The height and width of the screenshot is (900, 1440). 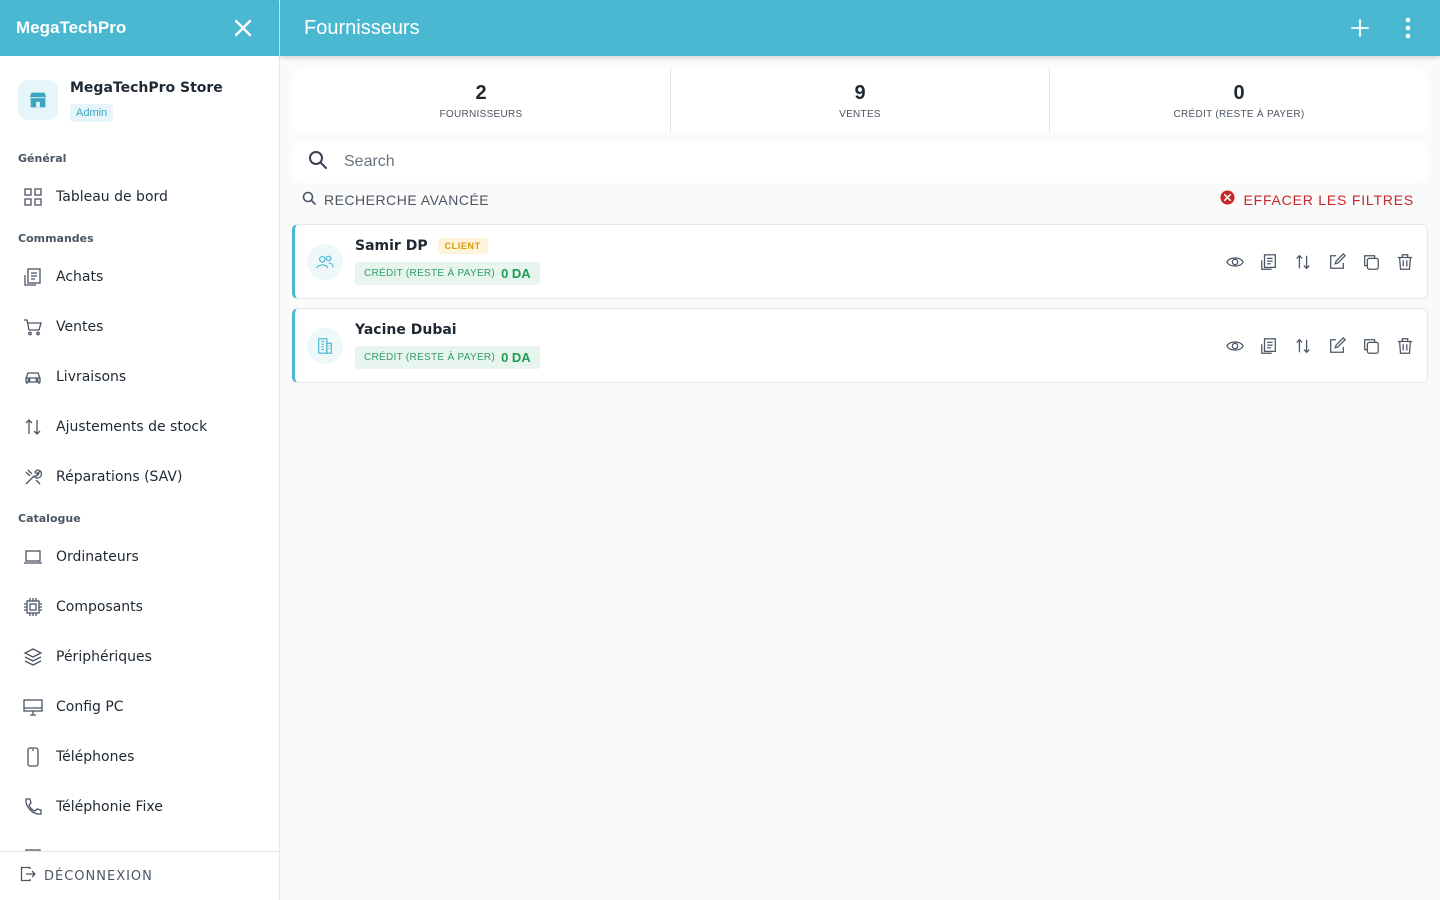 What do you see at coordinates (1239, 114) in the screenshot?
I see `stat-label: CRÉDIT (RESTE À PAYER)` at bounding box center [1239, 114].